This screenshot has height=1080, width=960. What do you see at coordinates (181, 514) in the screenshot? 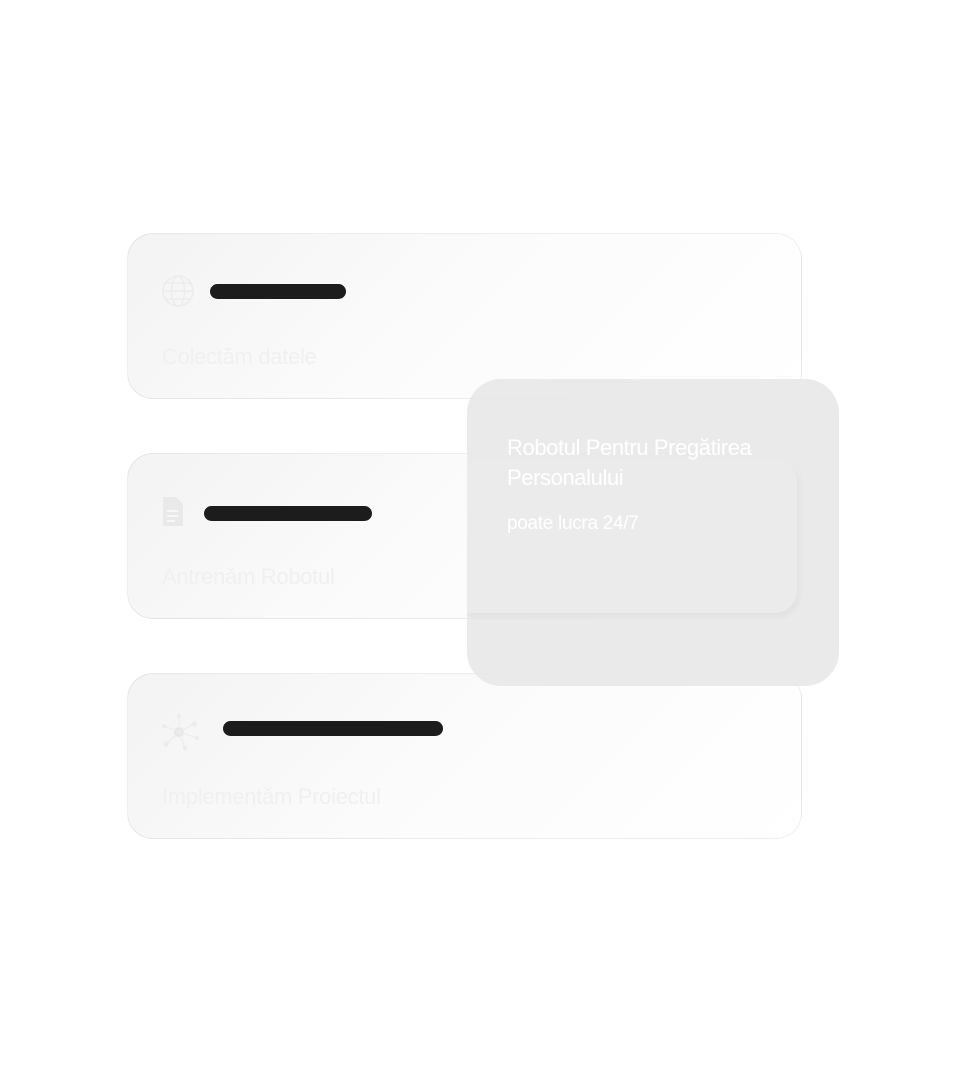
I see `document-icon` at bounding box center [181, 514].